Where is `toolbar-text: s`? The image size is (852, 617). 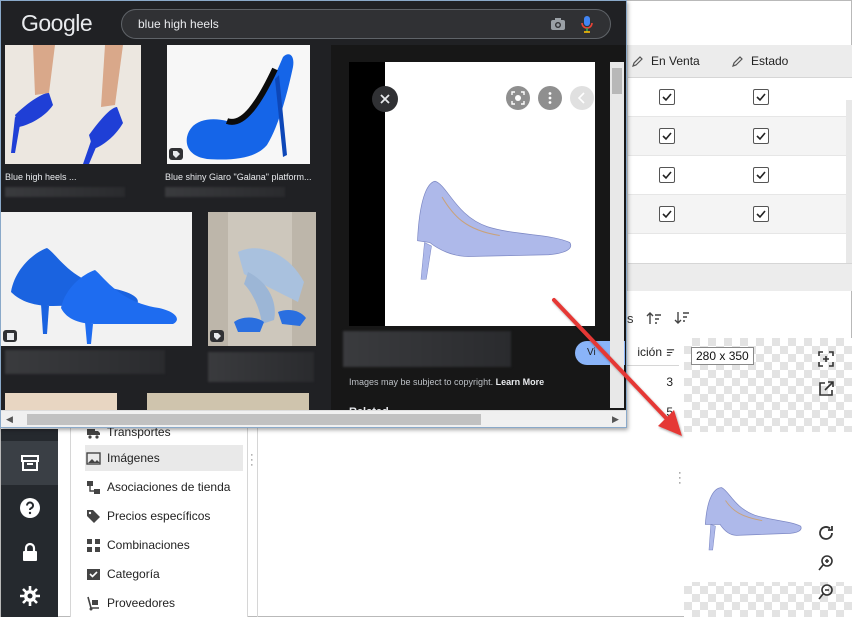
toolbar-text: s is located at coordinates (630, 318).